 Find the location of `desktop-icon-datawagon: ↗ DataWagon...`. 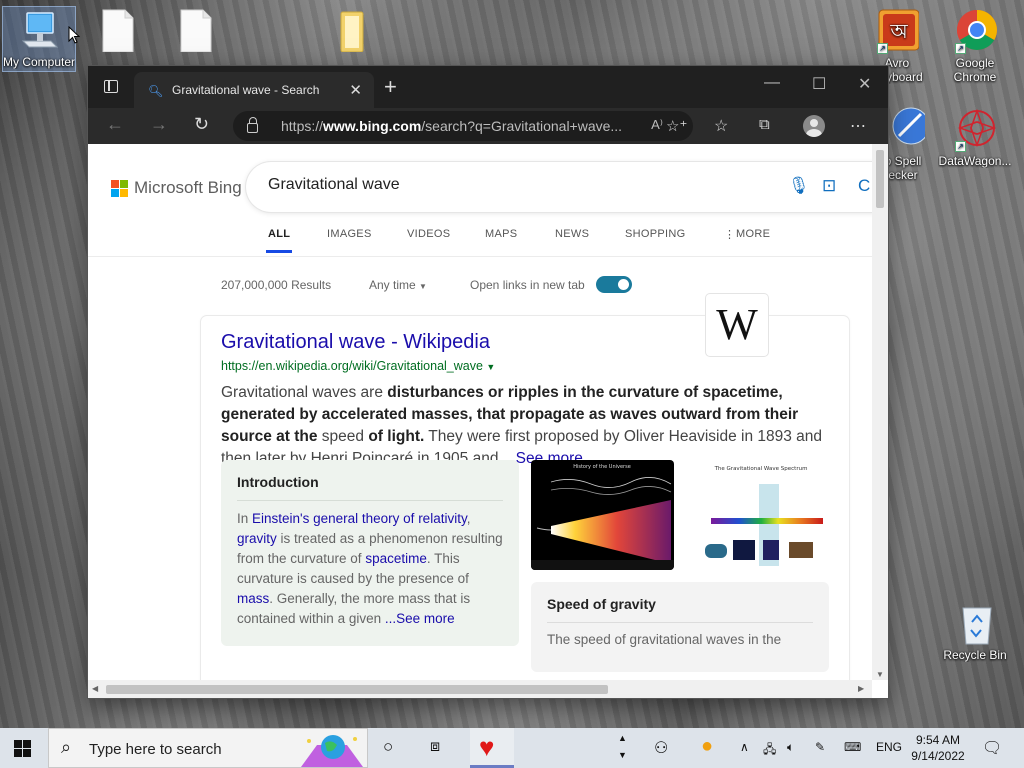

desktop-icon-datawagon: ↗ DataWagon... is located at coordinates (975, 137).